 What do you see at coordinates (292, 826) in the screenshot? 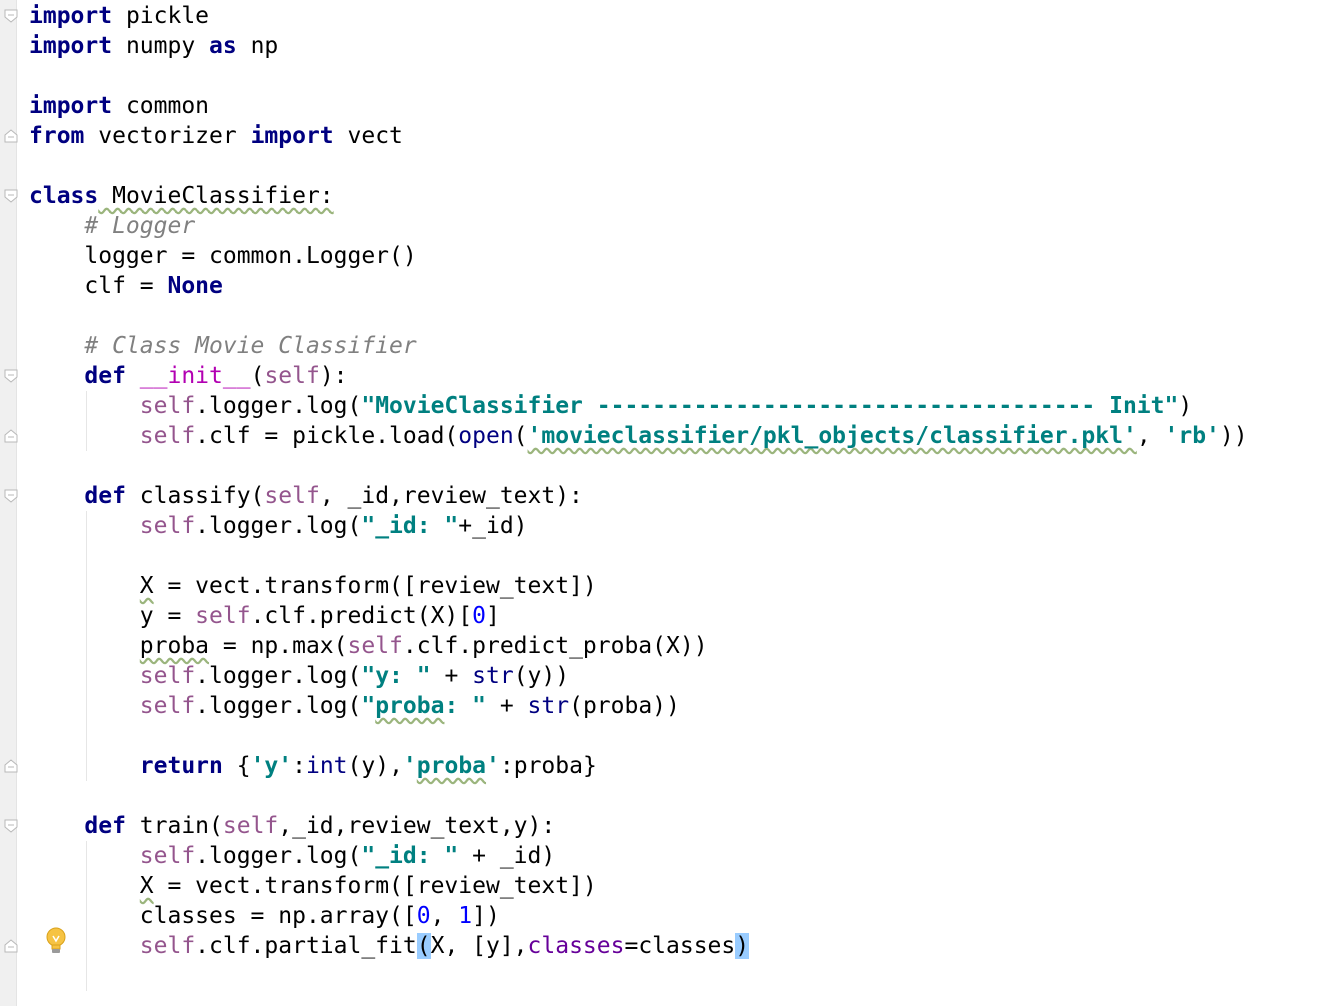
I see `code-line-text: def train(self,_id,review_text,y):` at bounding box center [292, 826].